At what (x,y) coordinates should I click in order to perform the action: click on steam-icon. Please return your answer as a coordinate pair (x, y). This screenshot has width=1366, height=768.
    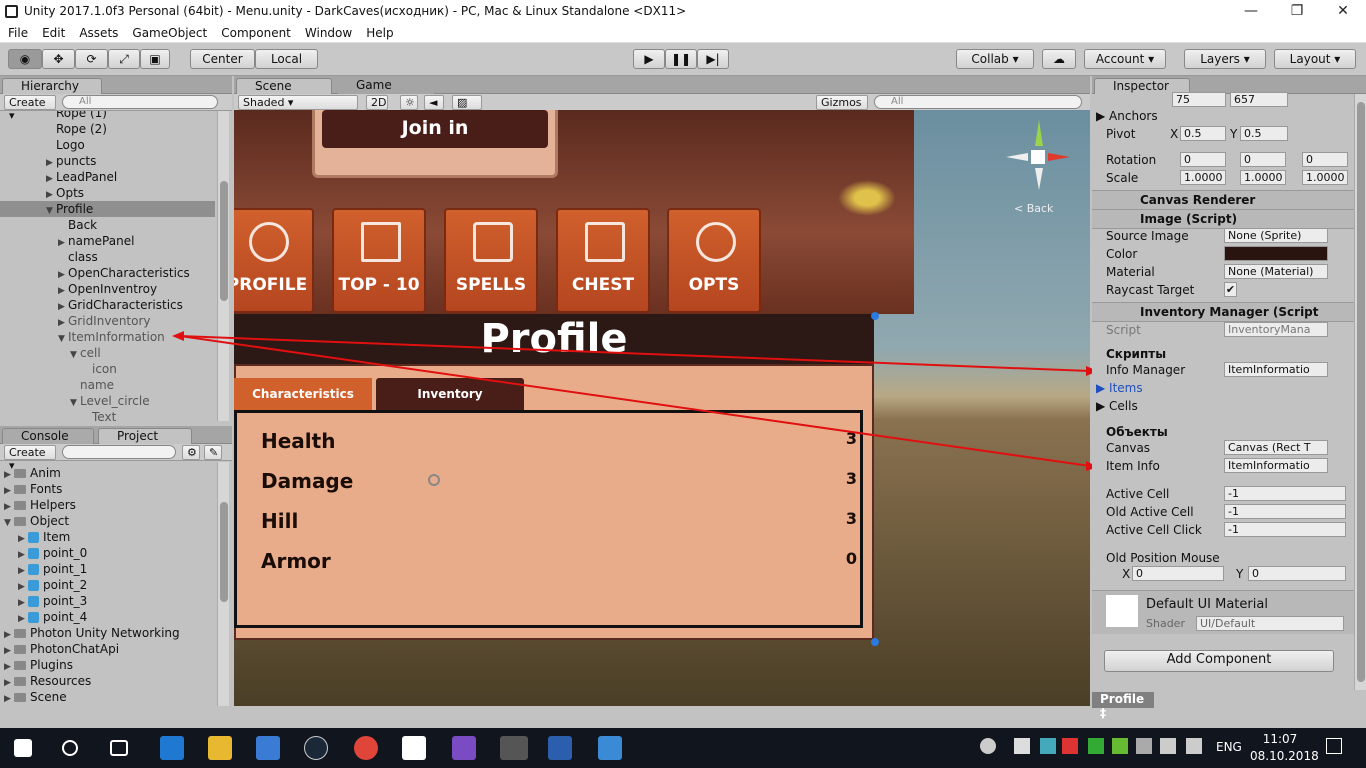
    Looking at the image, I should click on (316, 748).